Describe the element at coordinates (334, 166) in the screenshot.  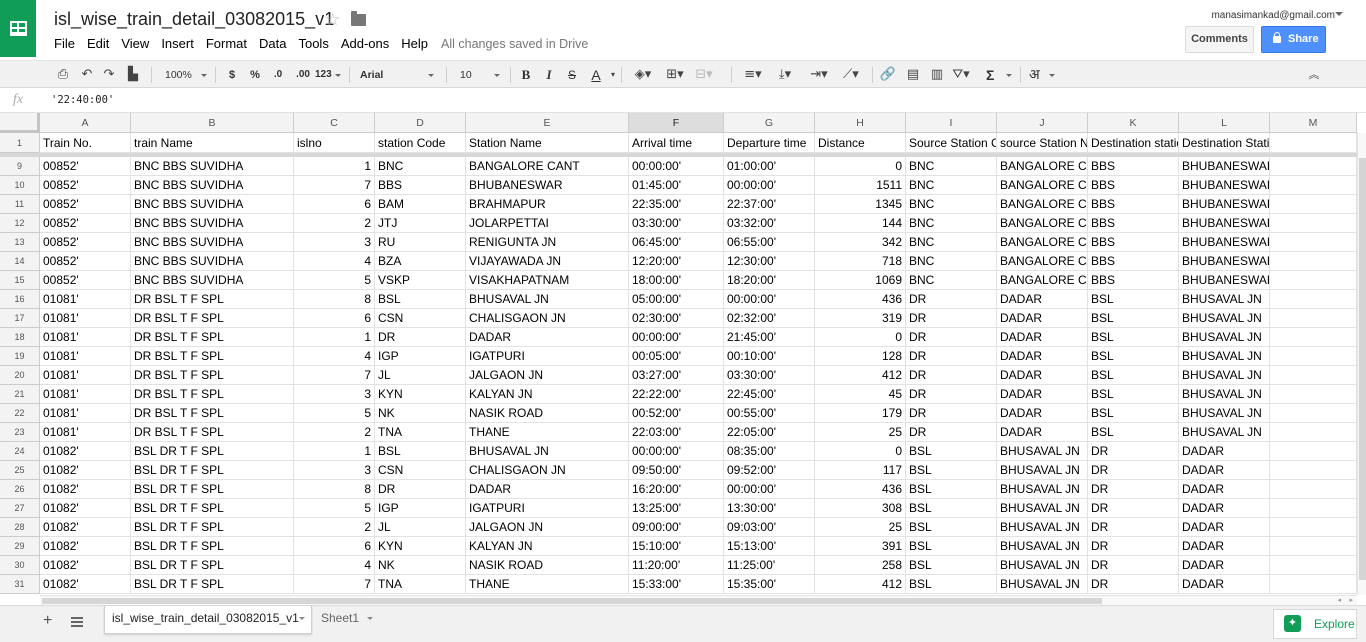
I see `table-cell: 1` at that location.